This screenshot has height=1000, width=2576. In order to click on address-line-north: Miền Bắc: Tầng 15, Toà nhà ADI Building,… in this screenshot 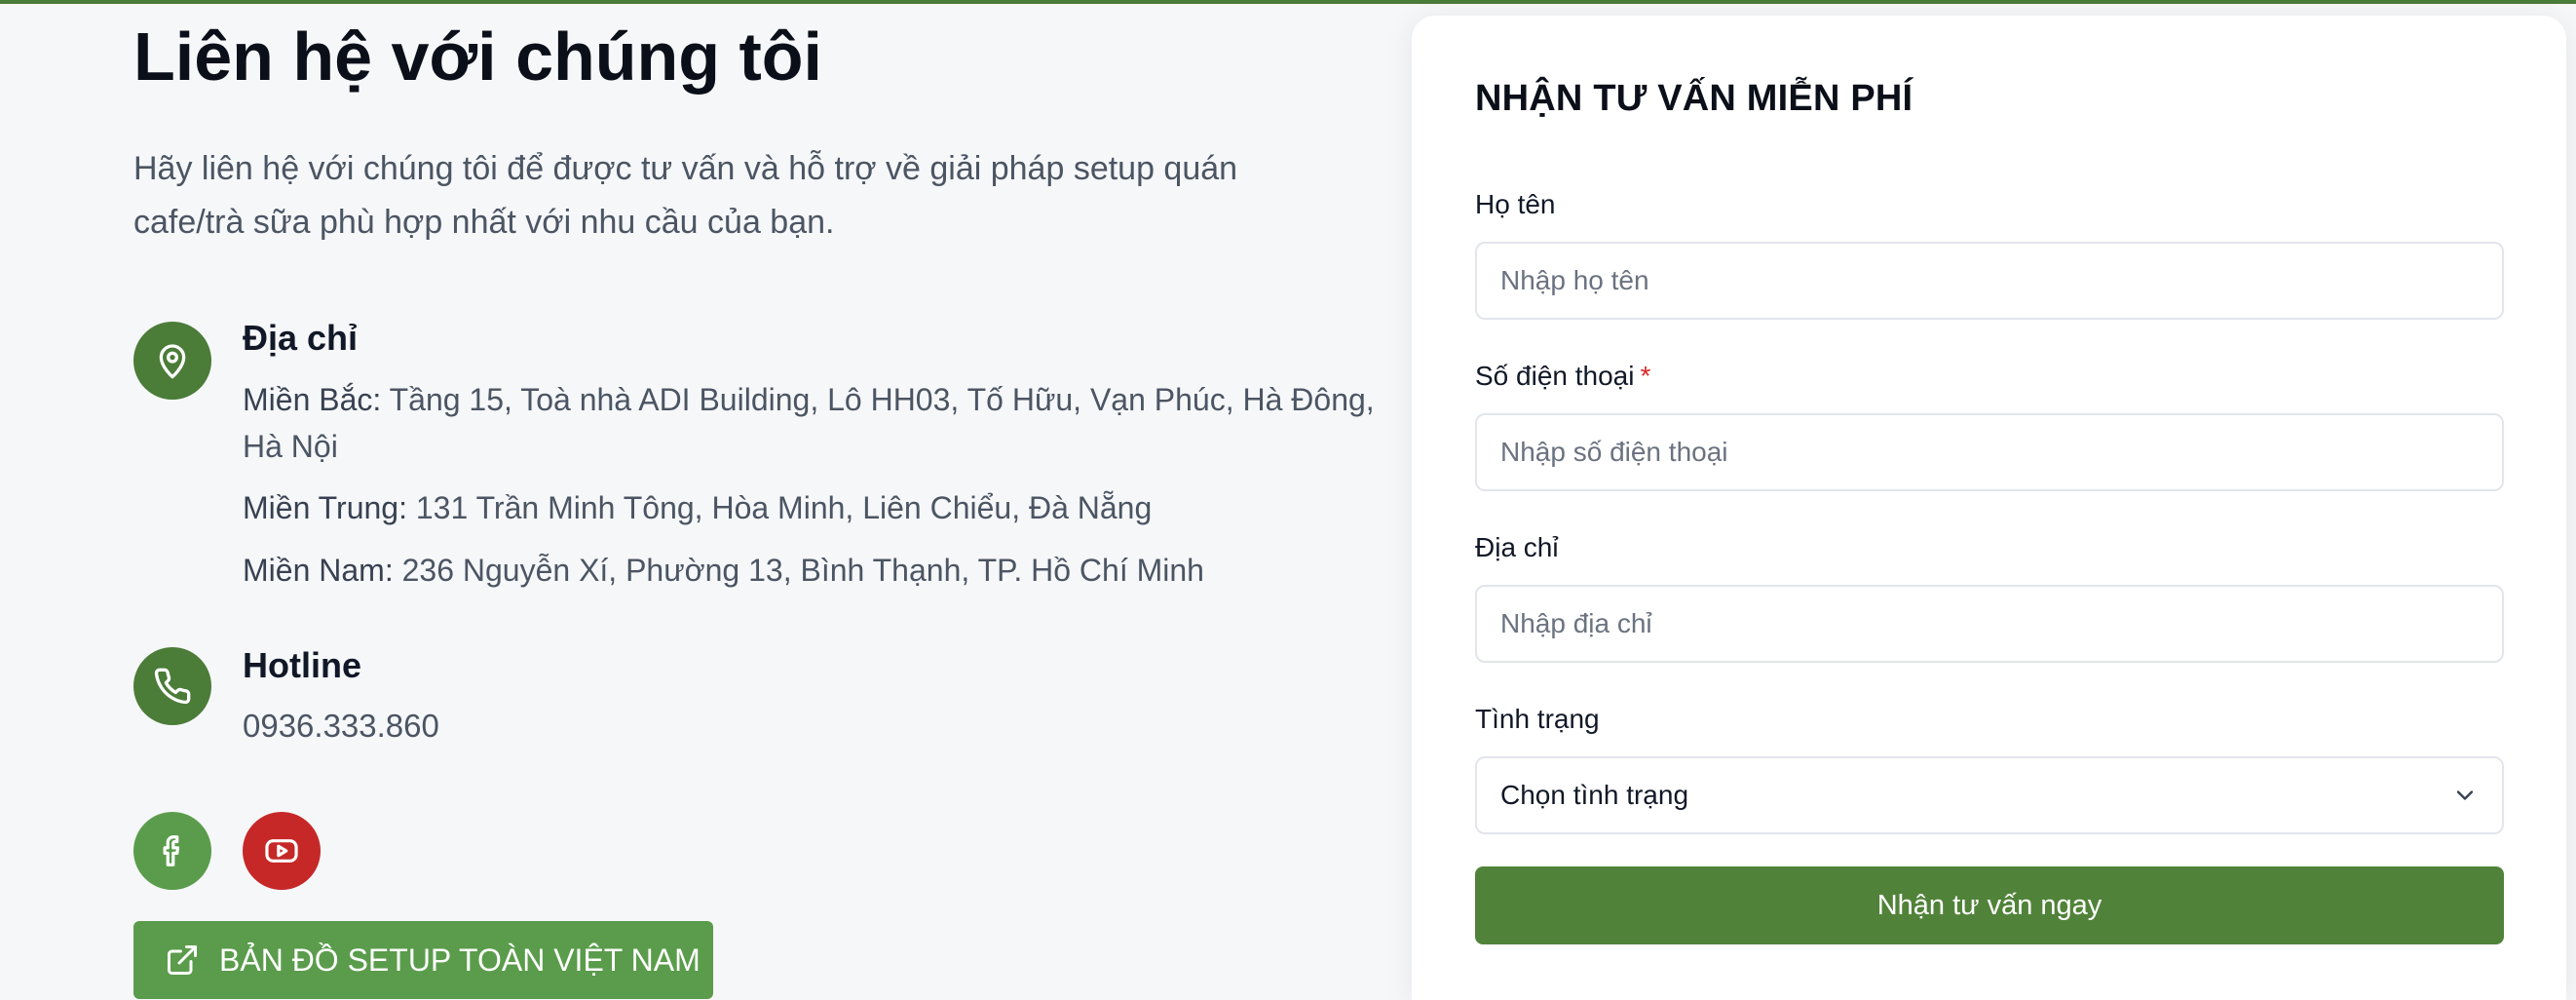, I will do `click(817, 423)`.